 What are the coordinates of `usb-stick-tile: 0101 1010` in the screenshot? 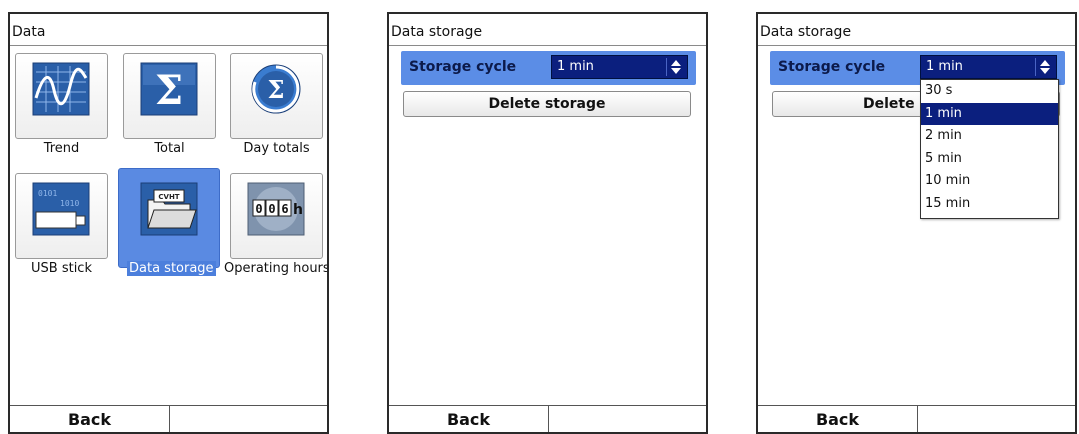 It's located at (61, 216).